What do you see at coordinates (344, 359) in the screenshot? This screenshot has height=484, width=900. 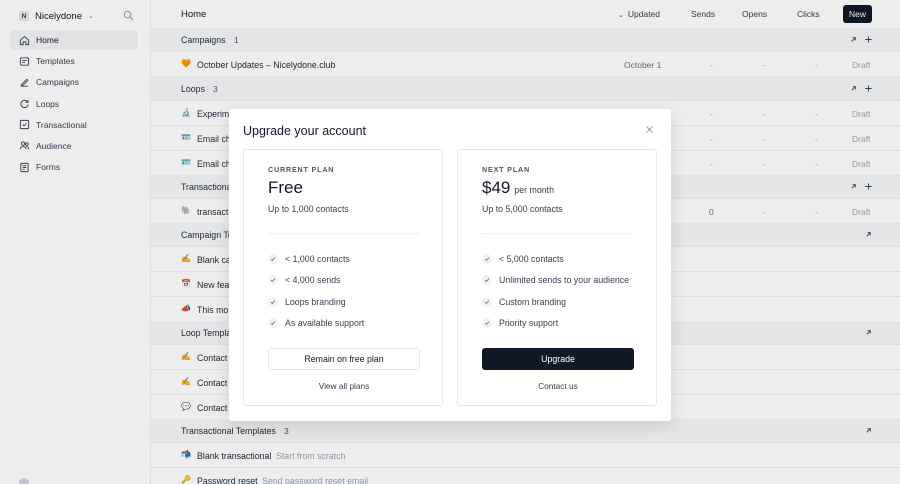 I see `remain-free-button: Remain on free plan` at bounding box center [344, 359].